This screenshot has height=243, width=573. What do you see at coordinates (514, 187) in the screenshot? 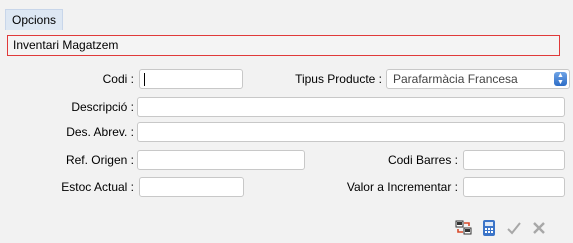
I see `valor-incrementar-input` at bounding box center [514, 187].